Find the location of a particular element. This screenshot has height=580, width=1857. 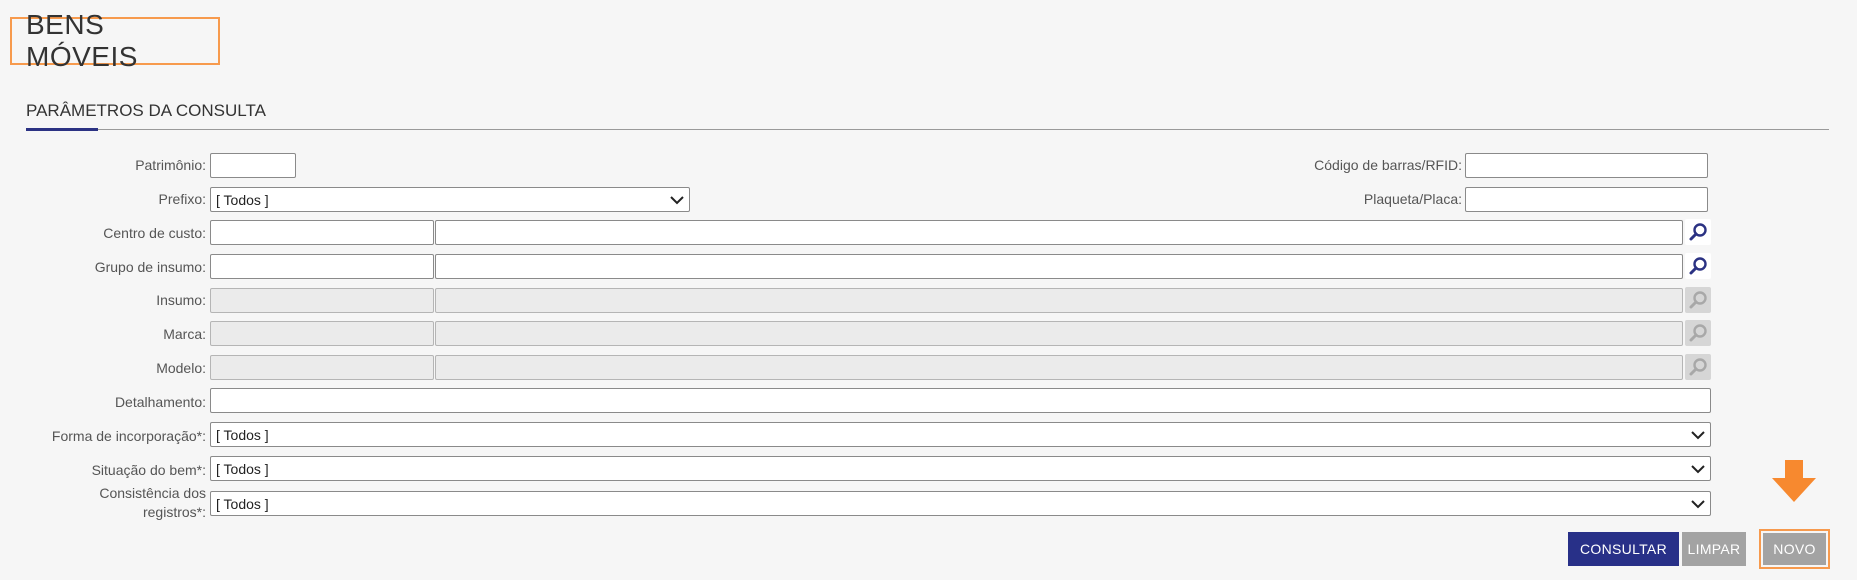

insumo-code-input is located at coordinates (322, 300).